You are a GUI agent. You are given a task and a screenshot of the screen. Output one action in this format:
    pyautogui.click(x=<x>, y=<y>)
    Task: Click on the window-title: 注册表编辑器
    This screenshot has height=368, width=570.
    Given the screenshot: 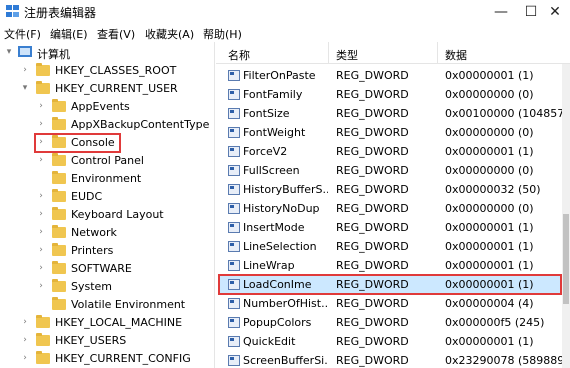 What is the action you would take?
    pyautogui.click(x=60, y=13)
    